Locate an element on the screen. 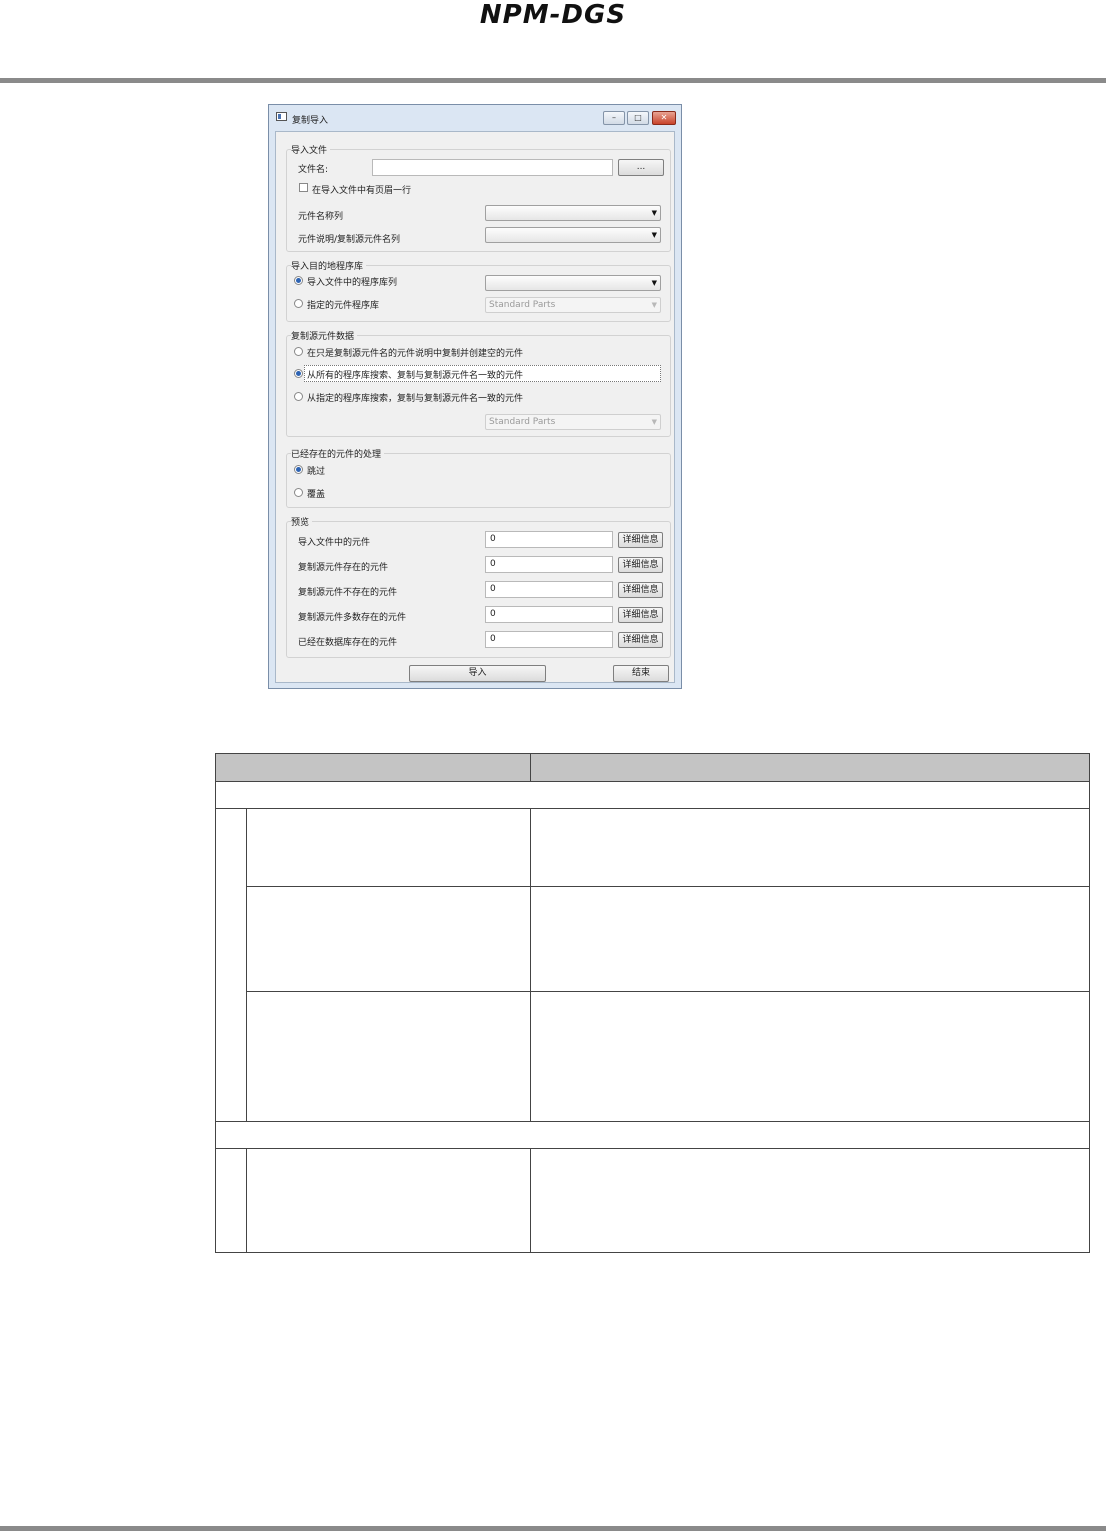  destination-specified-library-radio is located at coordinates (298, 303).